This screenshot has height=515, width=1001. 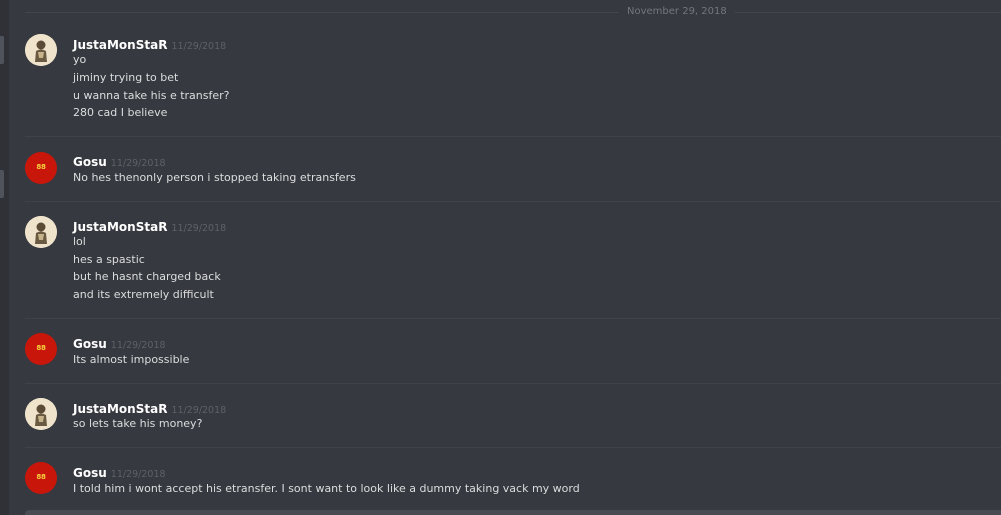 I want to click on message-text: hes a spastic, so click(x=109, y=259).